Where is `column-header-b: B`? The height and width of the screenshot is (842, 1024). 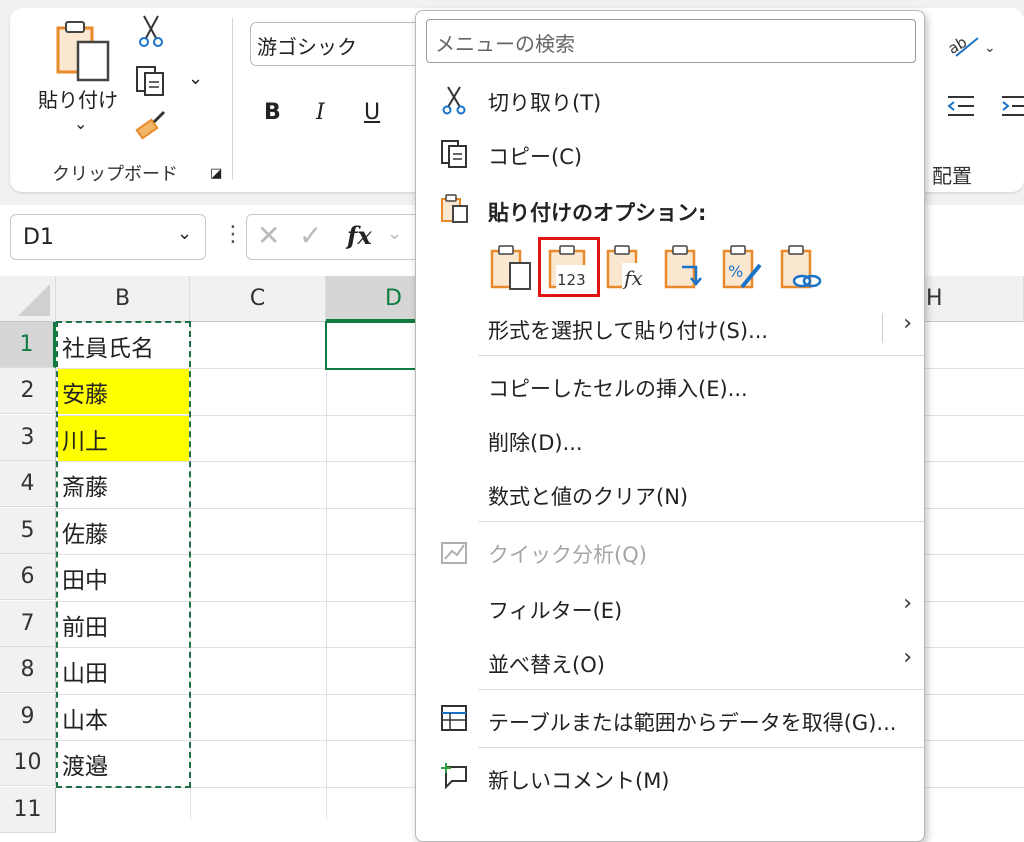
column-header-b: B is located at coordinates (123, 299).